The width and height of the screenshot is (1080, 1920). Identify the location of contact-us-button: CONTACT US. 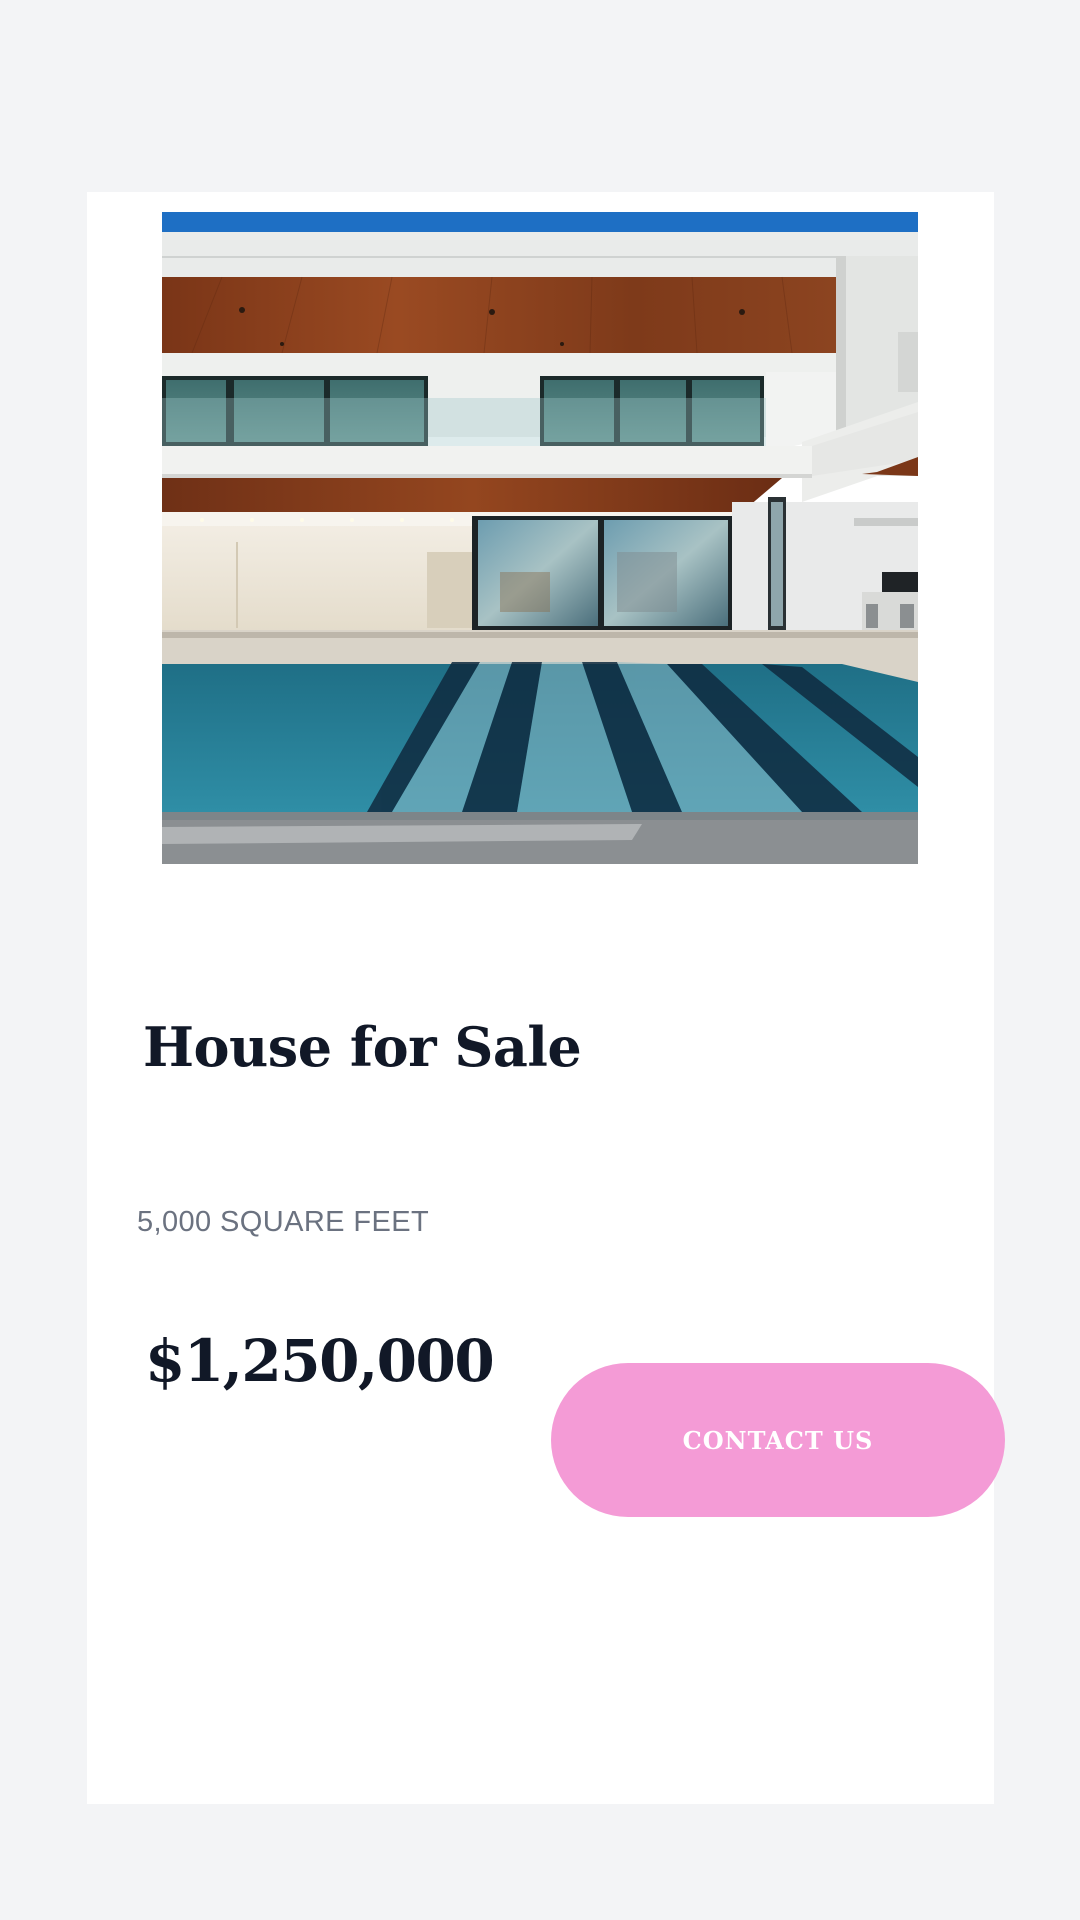
(778, 1440).